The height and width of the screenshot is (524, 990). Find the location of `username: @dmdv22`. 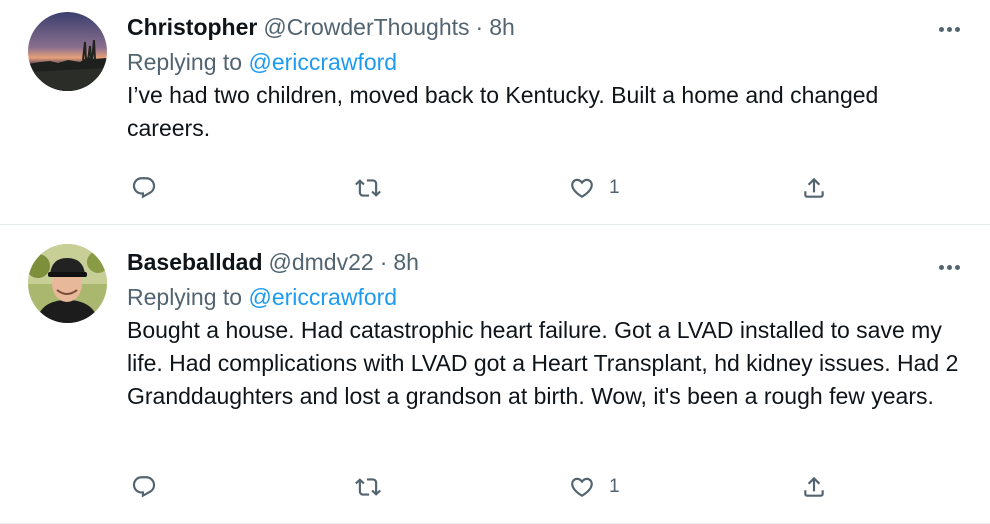

username: @dmdv22 is located at coordinates (321, 262).